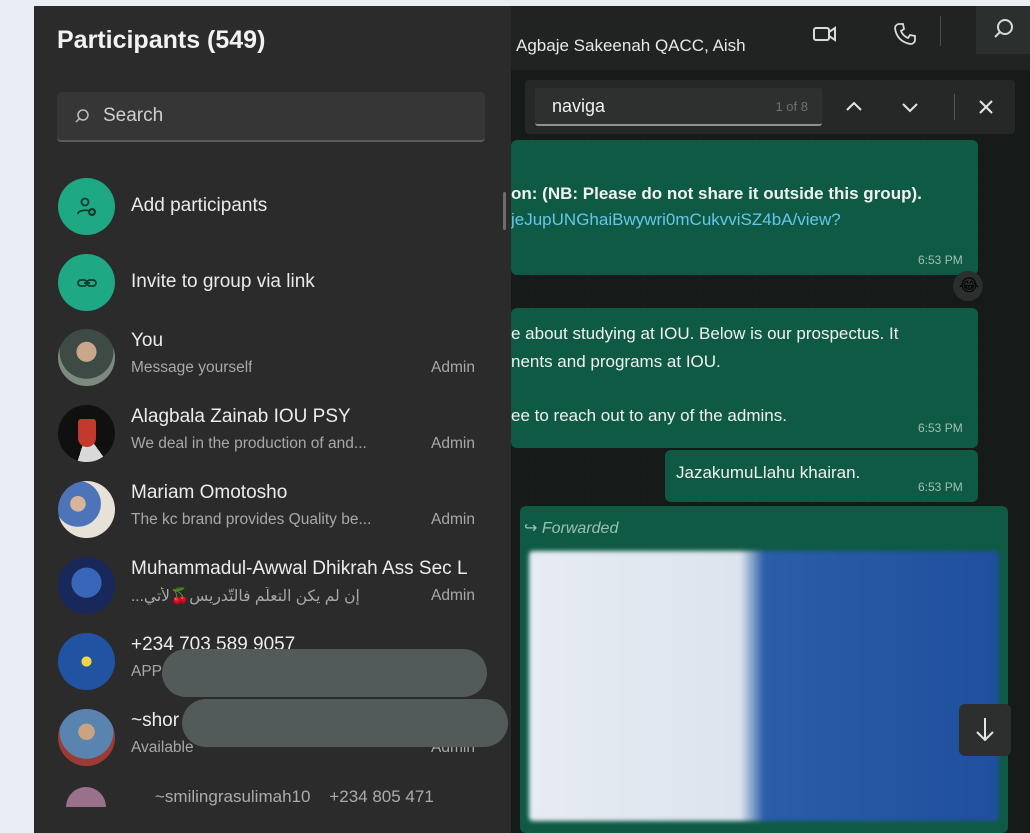  I want to click on voice-call-icon, so click(905, 34).